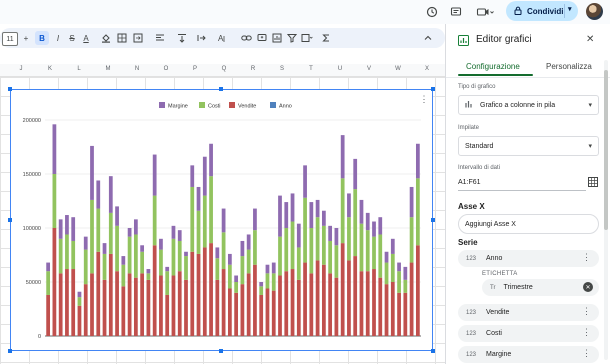  I want to click on grid-select-icon, so click(593, 183).